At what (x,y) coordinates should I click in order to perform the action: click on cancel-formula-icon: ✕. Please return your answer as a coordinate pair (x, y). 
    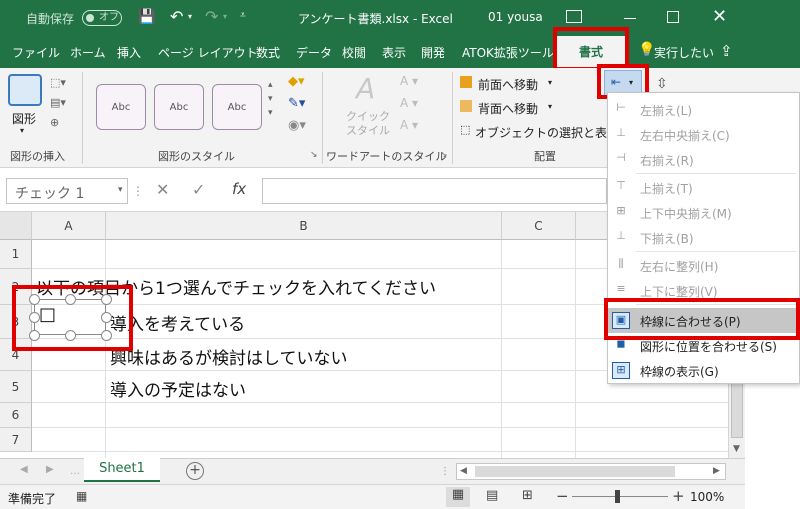
    Looking at the image, I should click on (162, 189).